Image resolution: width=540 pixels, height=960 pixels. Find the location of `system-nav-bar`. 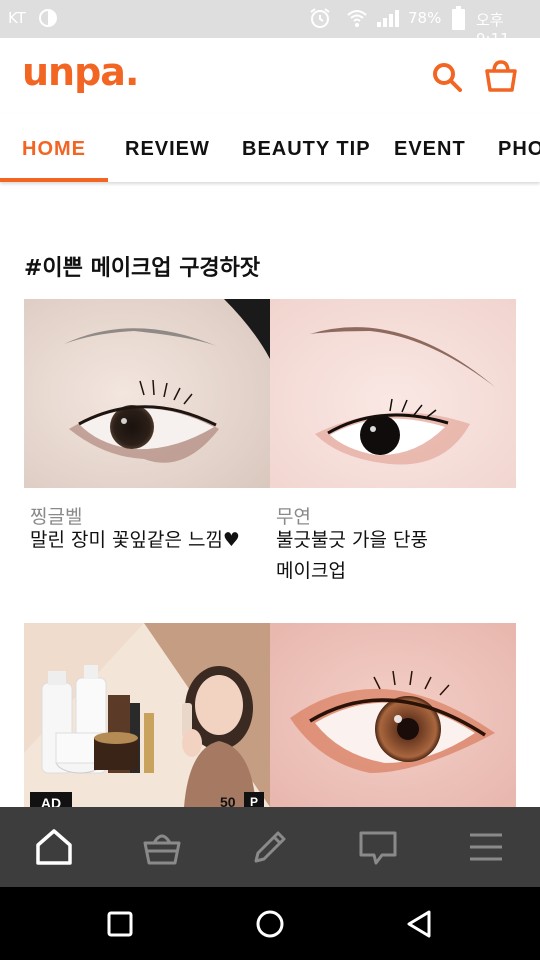

system-nav-bar is located at coordinates (270, 923).